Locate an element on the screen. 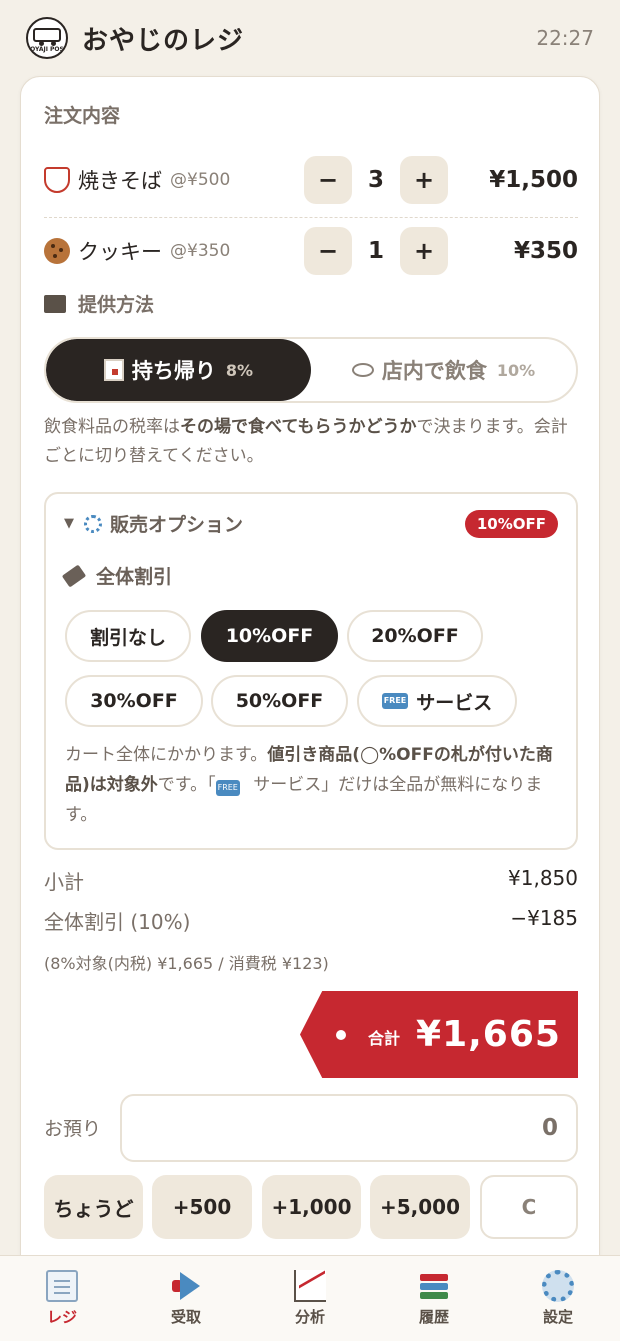  quantity-stepper: − 1 + is located at coordinates (376, 251).